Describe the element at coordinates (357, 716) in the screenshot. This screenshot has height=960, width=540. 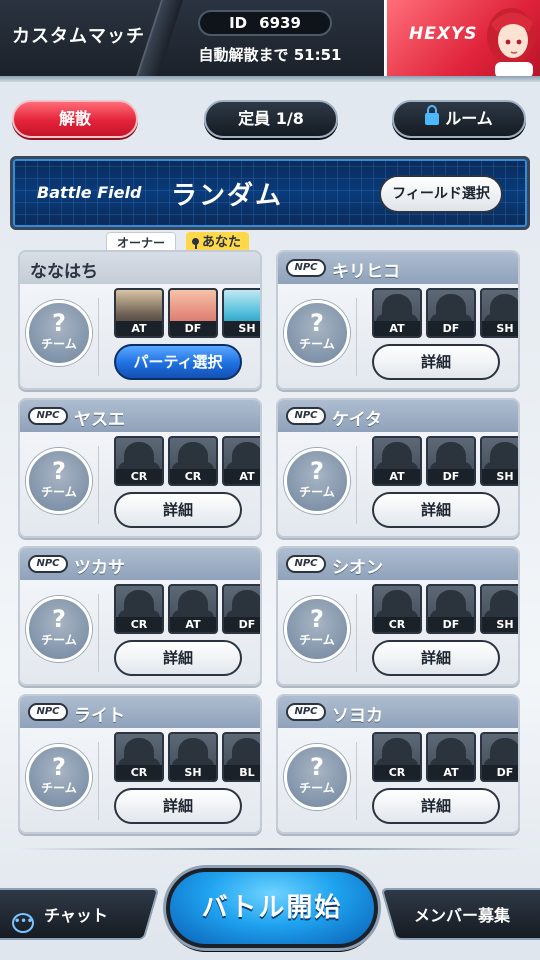
I see `player-name: ソヨカ` at that location.